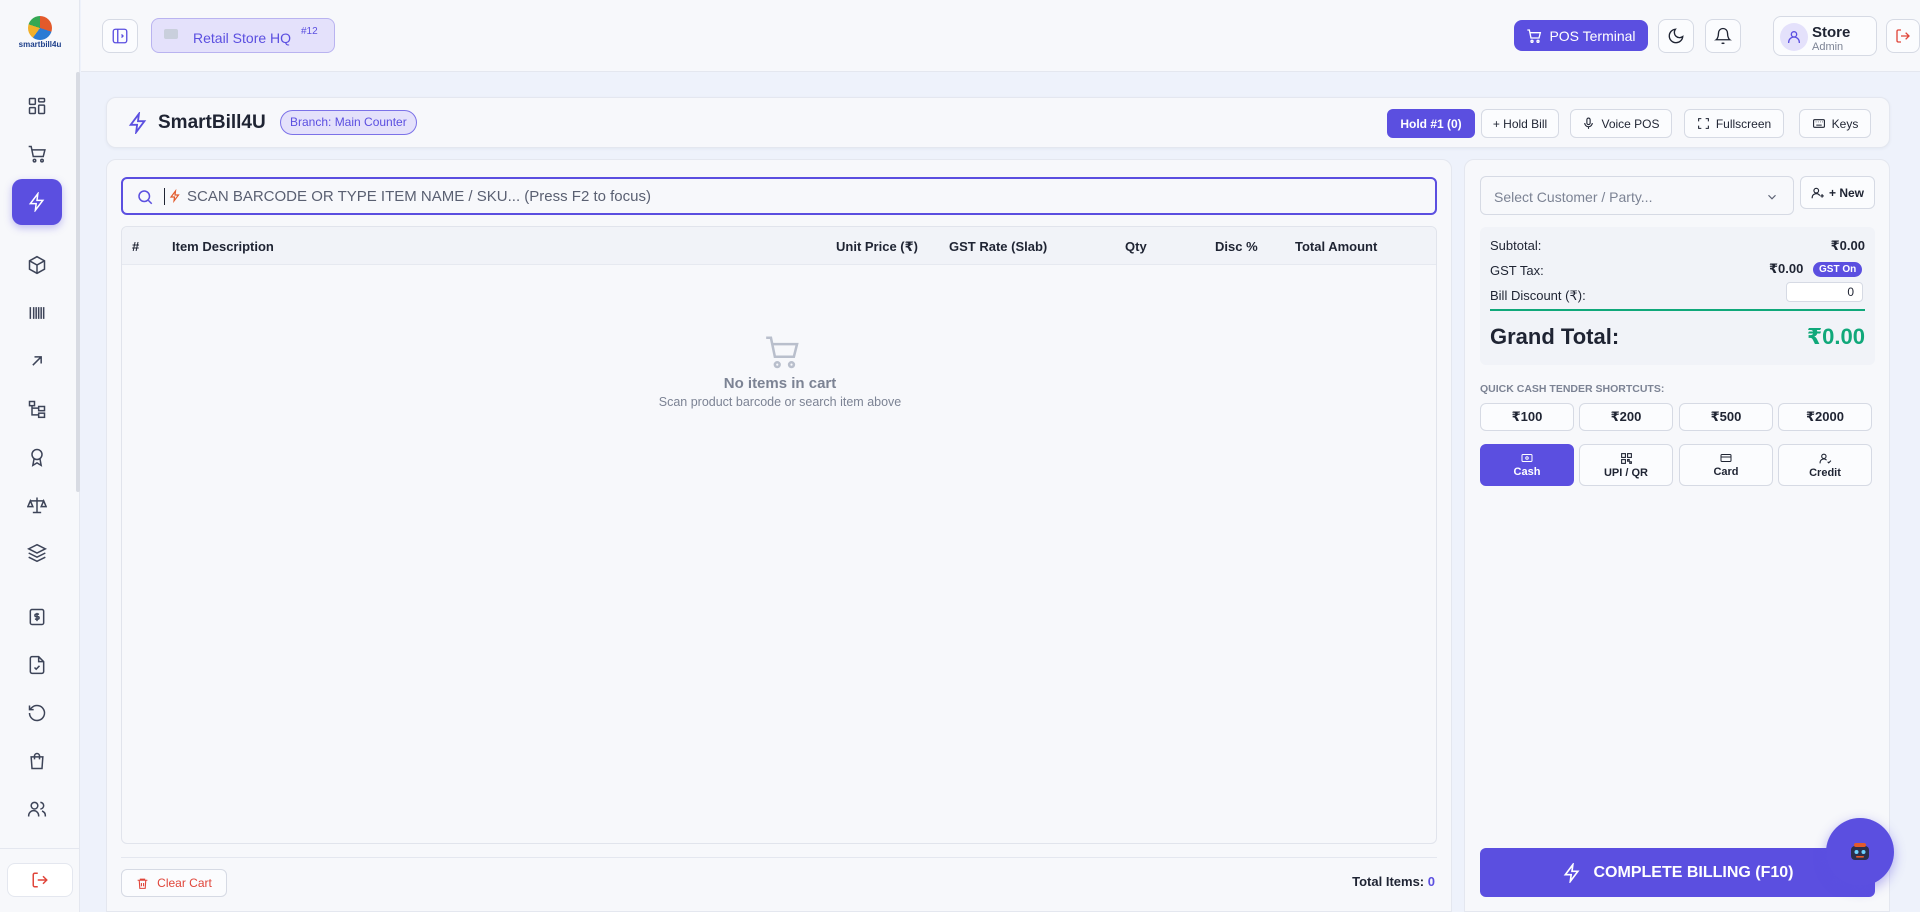 This screenshot has width=1920, height=912. What do you see at coordinates (145, 197) in the screenshot?
I see `search-icon` at bounding box center [145, 197].